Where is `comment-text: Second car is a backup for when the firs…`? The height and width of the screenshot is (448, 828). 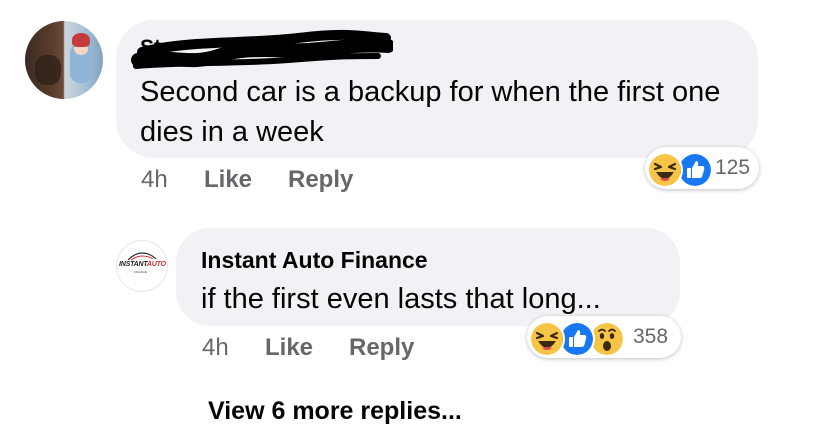 comment-text: Second car is a backup for when the firs… is located at coordinates (430, 112).